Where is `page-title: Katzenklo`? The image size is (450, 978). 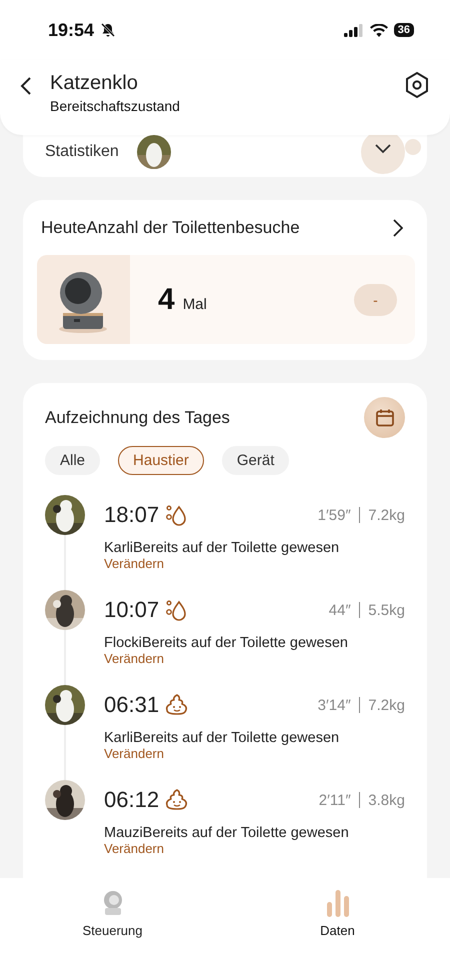
page-title: Katzenklo is located at coordinates (94, 83).